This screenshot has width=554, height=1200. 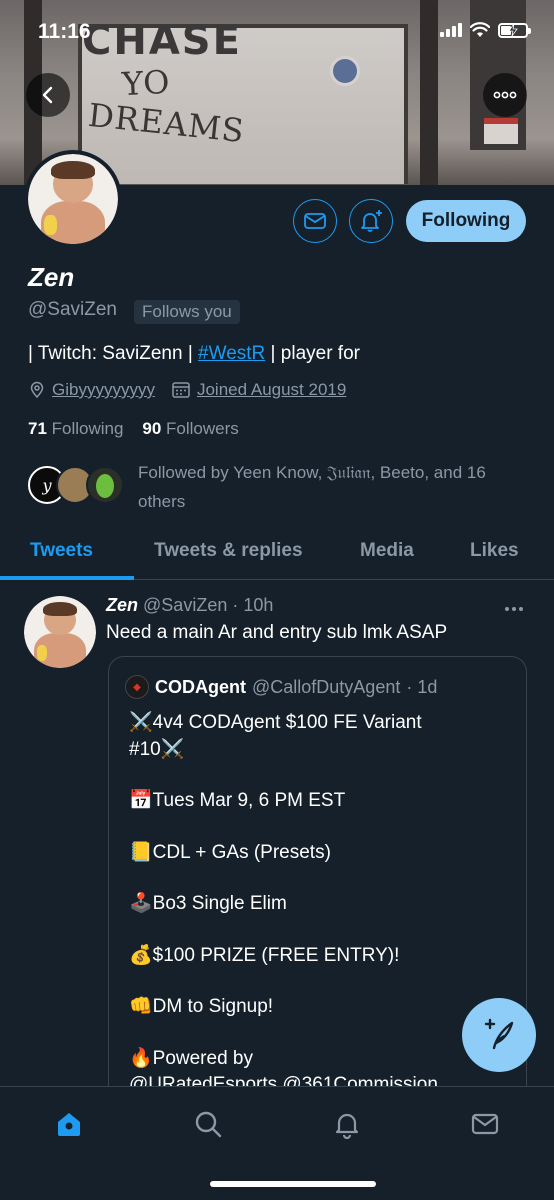 I want to click on nav-search, so click(x=208, y=1124).